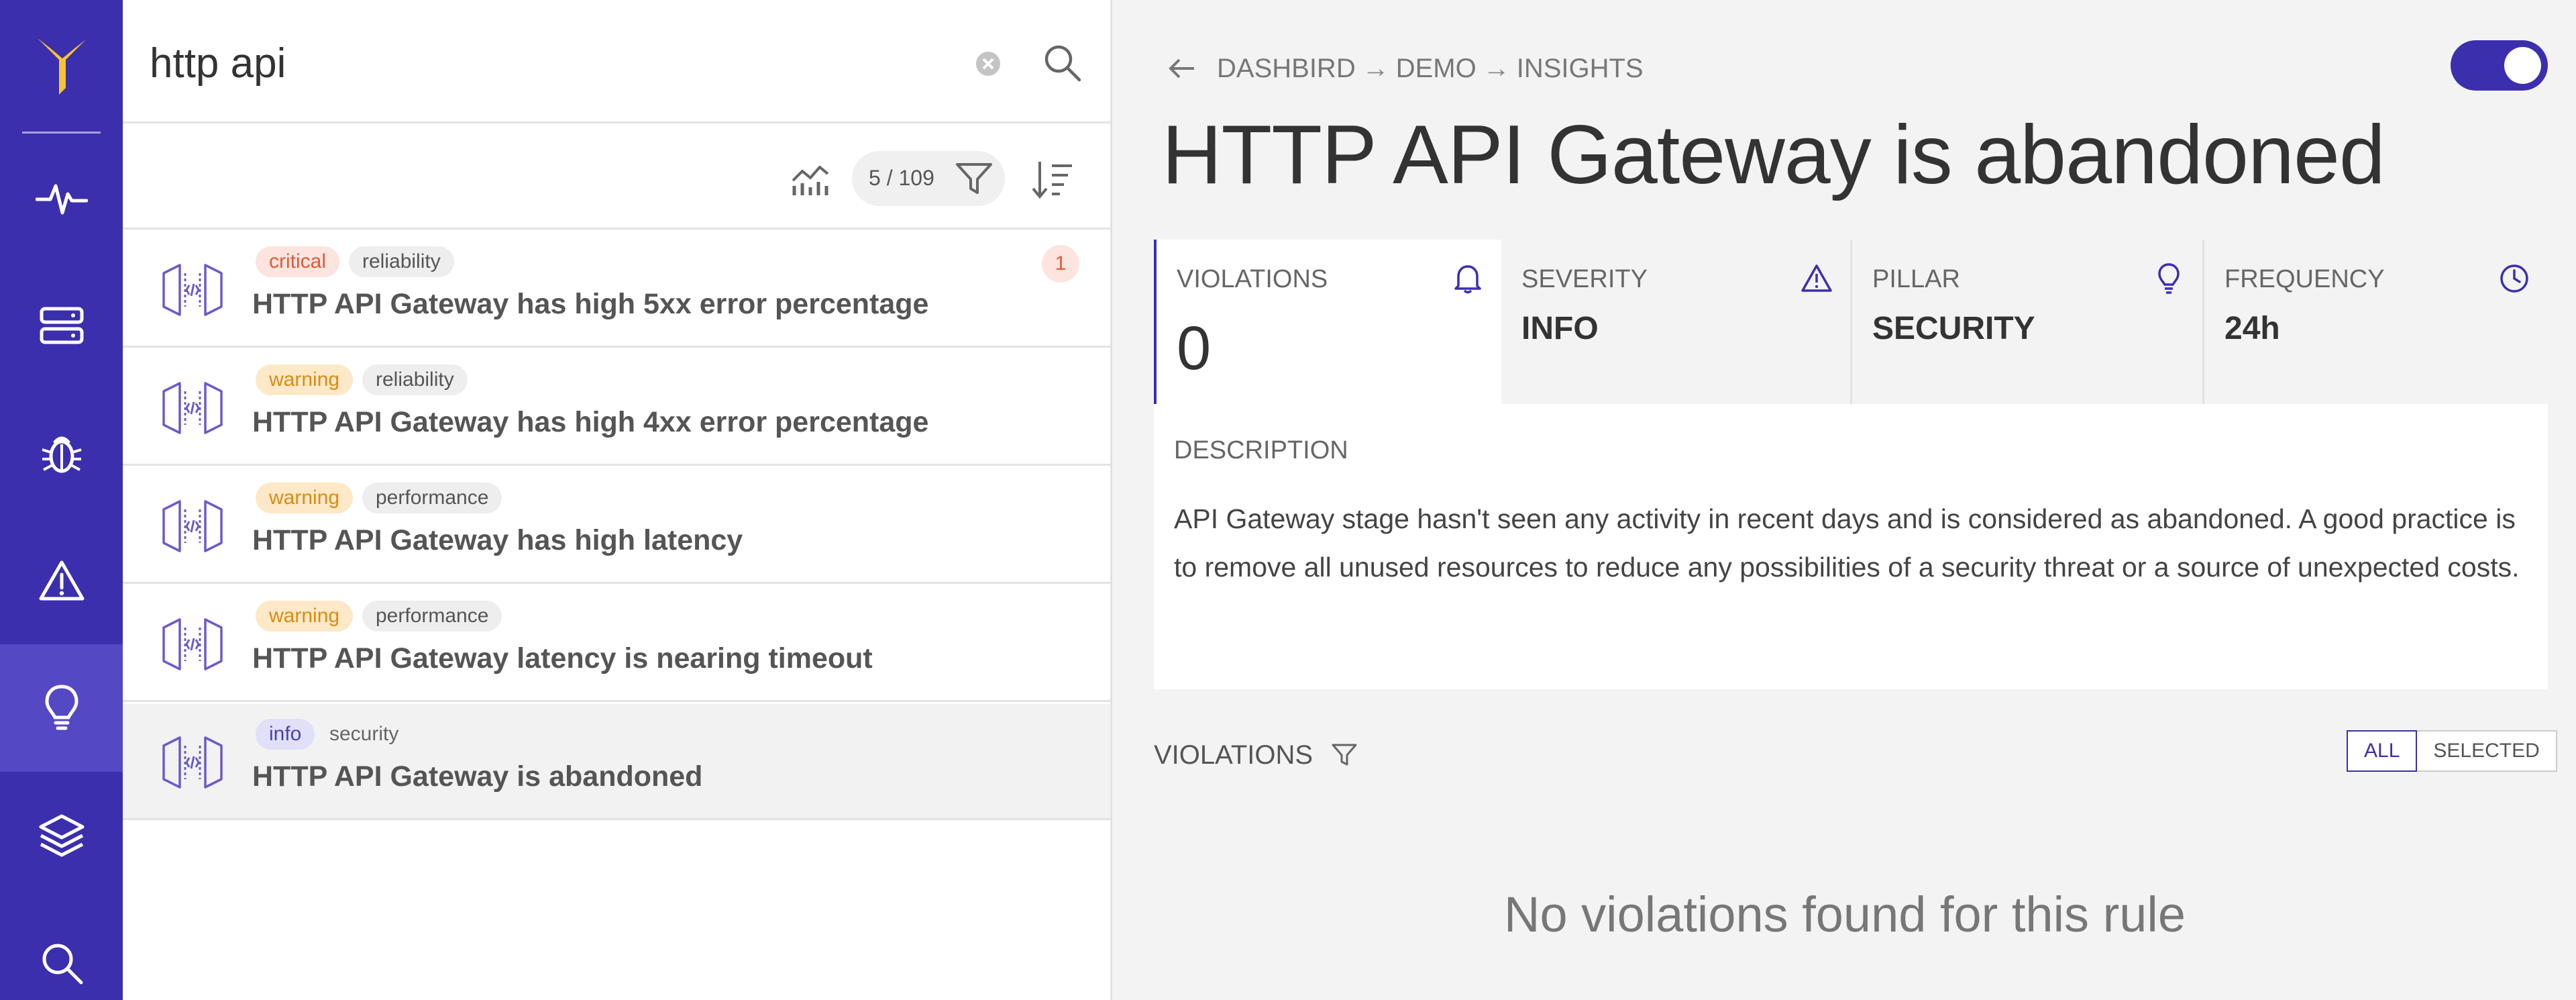  I want to click on chart-toggle-button, so click(810, 179).